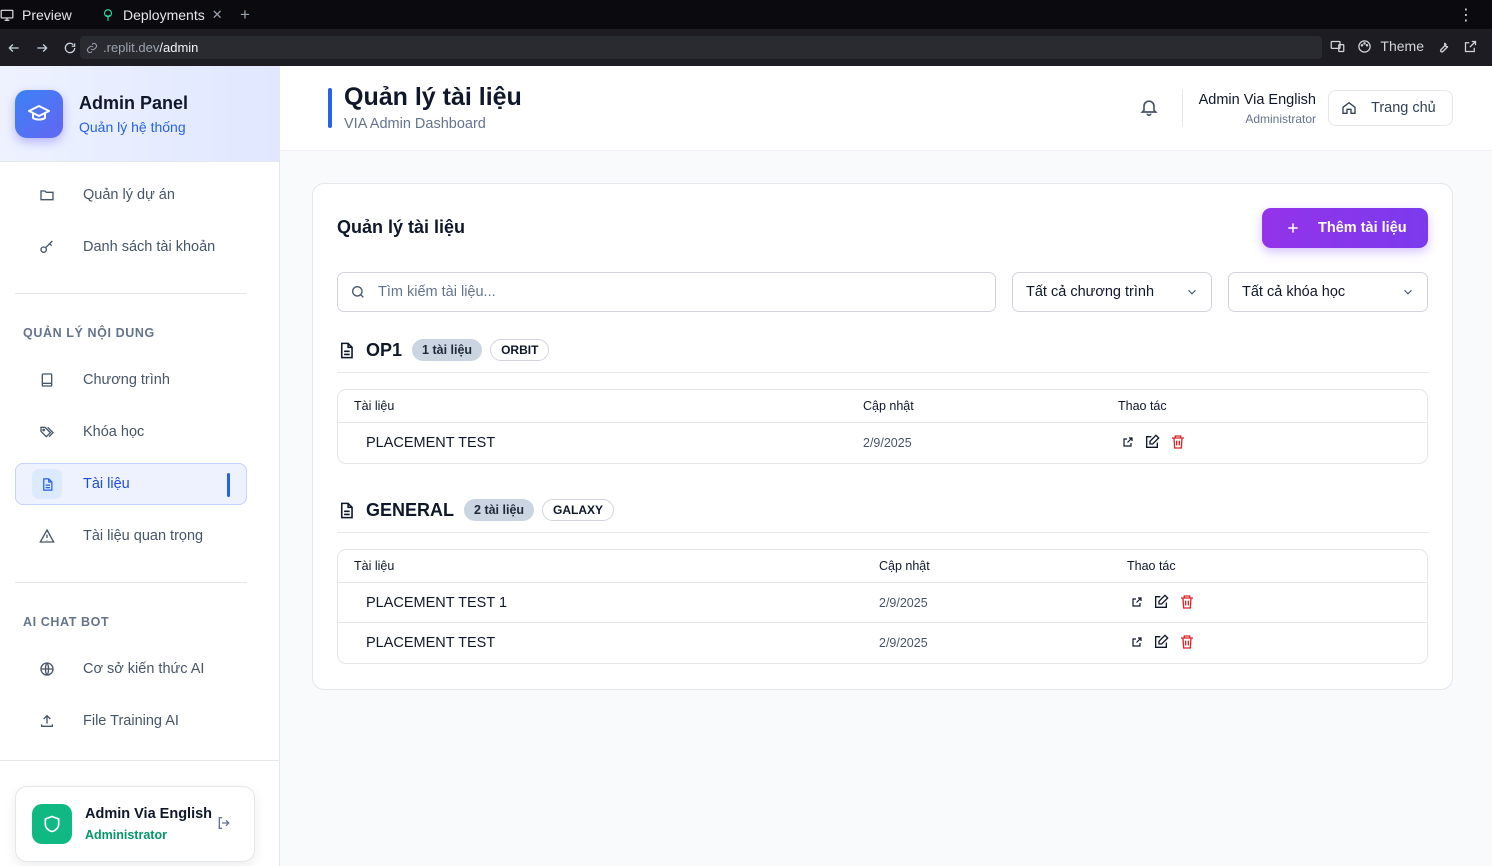  I want to click on sidebar-item-ai-knowledge: Cơ sở kiến thức AI, so click(131, 669).